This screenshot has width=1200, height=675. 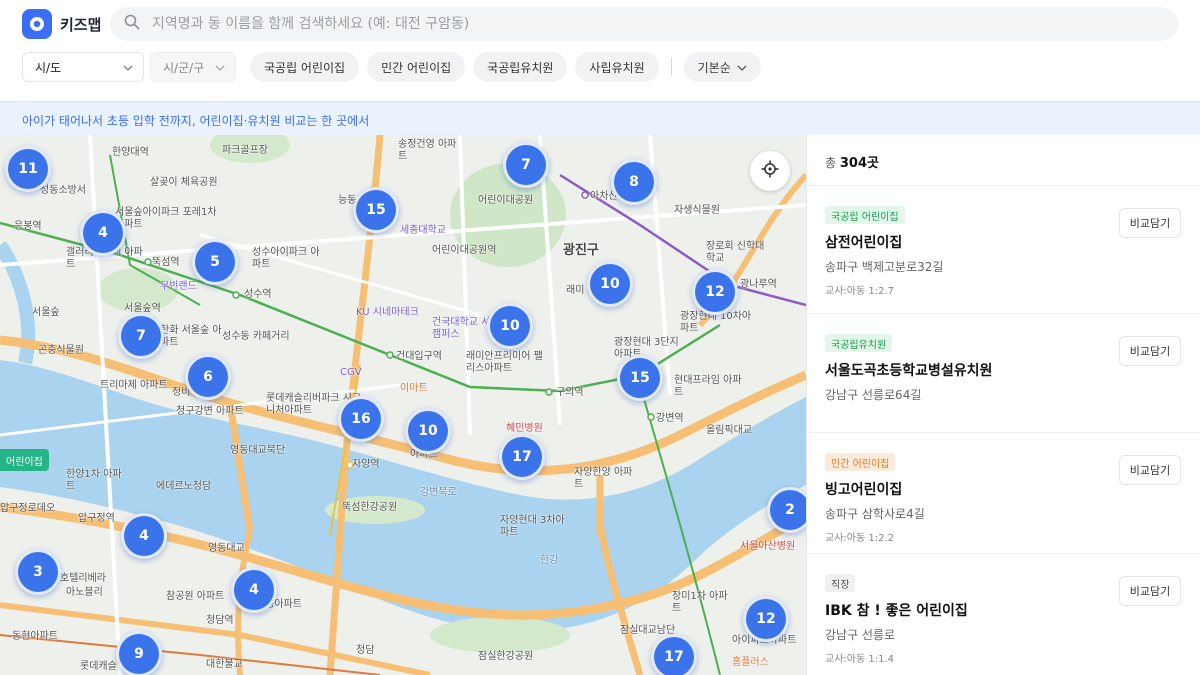 What do you see at coordinates (134, 385) in the screenshot?
I see `map-label: 트리마제 아파트` at bounding box center [134, 385].